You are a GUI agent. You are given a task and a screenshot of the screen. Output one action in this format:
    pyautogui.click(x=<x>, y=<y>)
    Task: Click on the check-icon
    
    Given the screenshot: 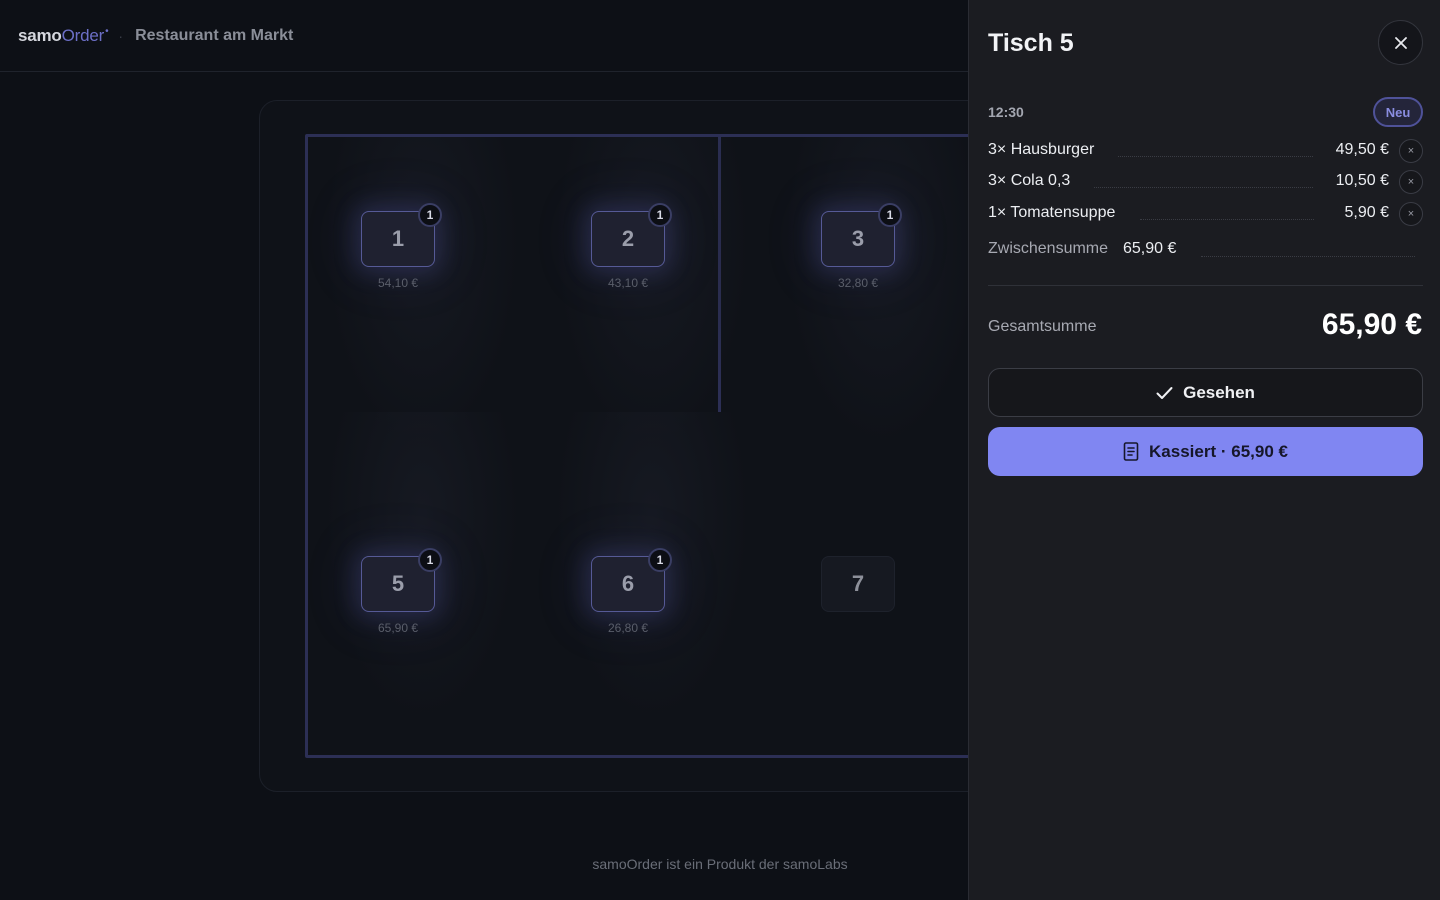 What is the action you would take?
    pyautogui.click(x=1164, y=392)
    